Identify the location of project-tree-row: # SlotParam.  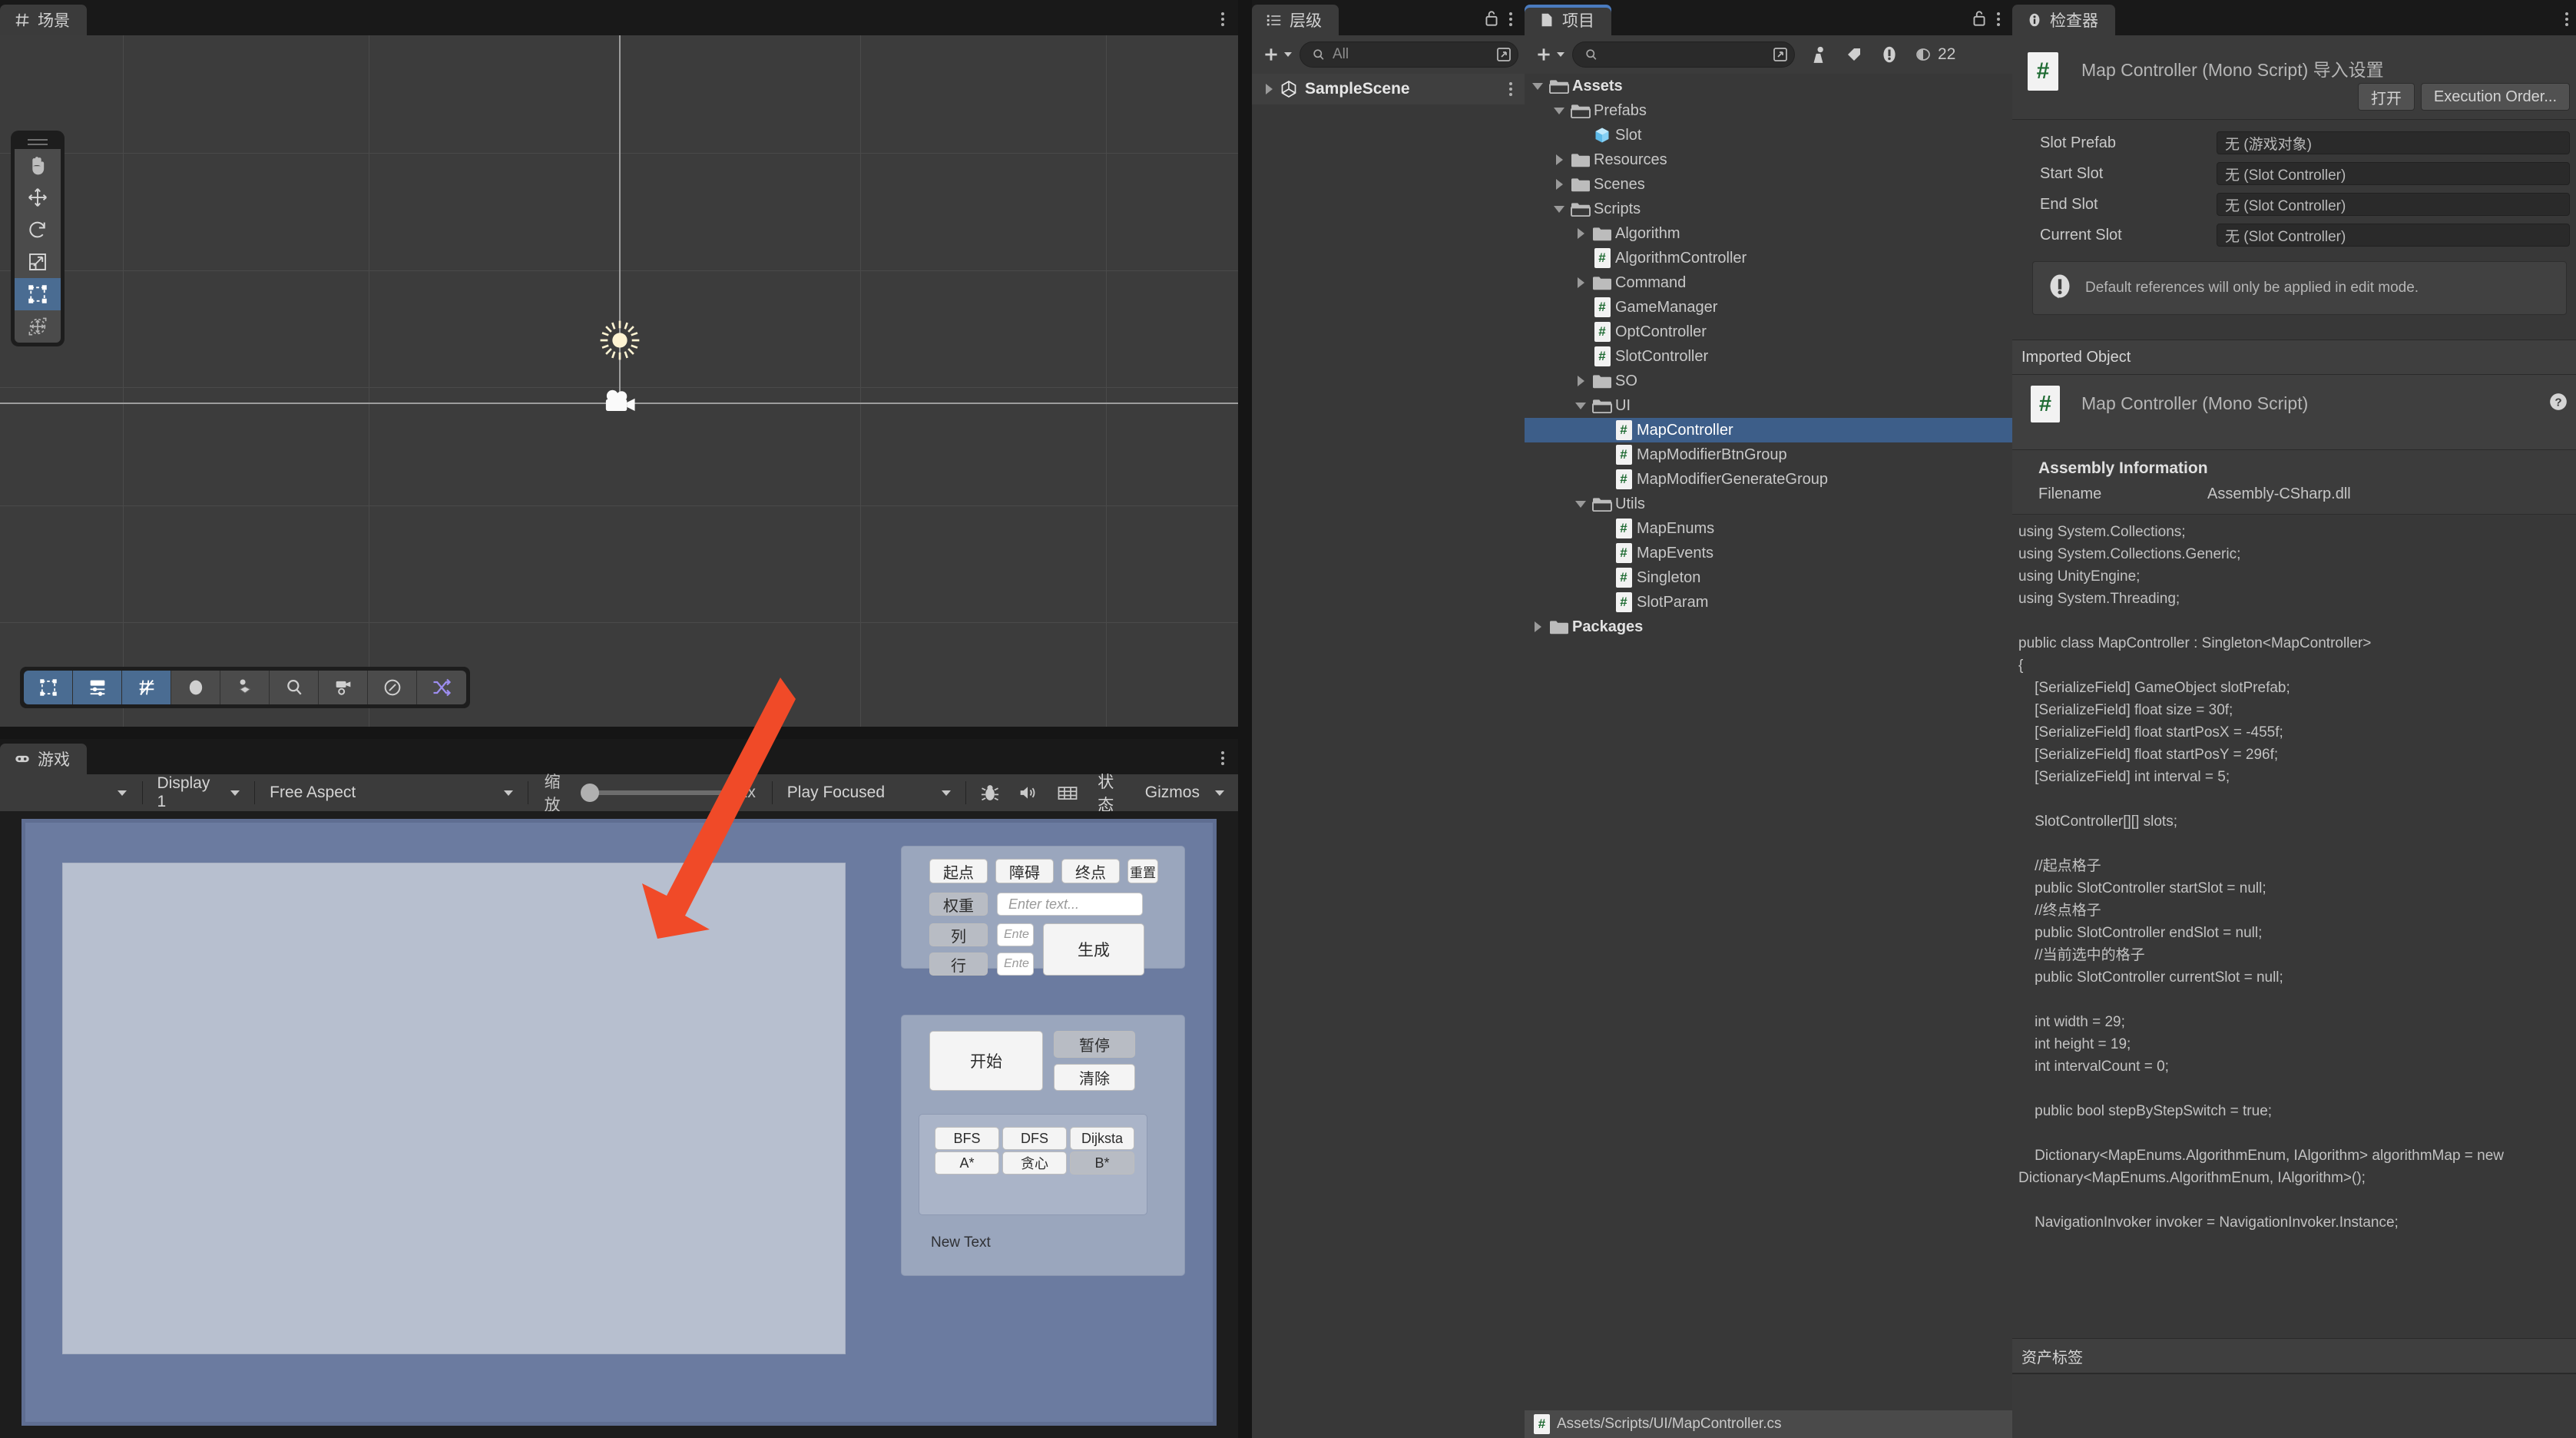
(1768, 603).